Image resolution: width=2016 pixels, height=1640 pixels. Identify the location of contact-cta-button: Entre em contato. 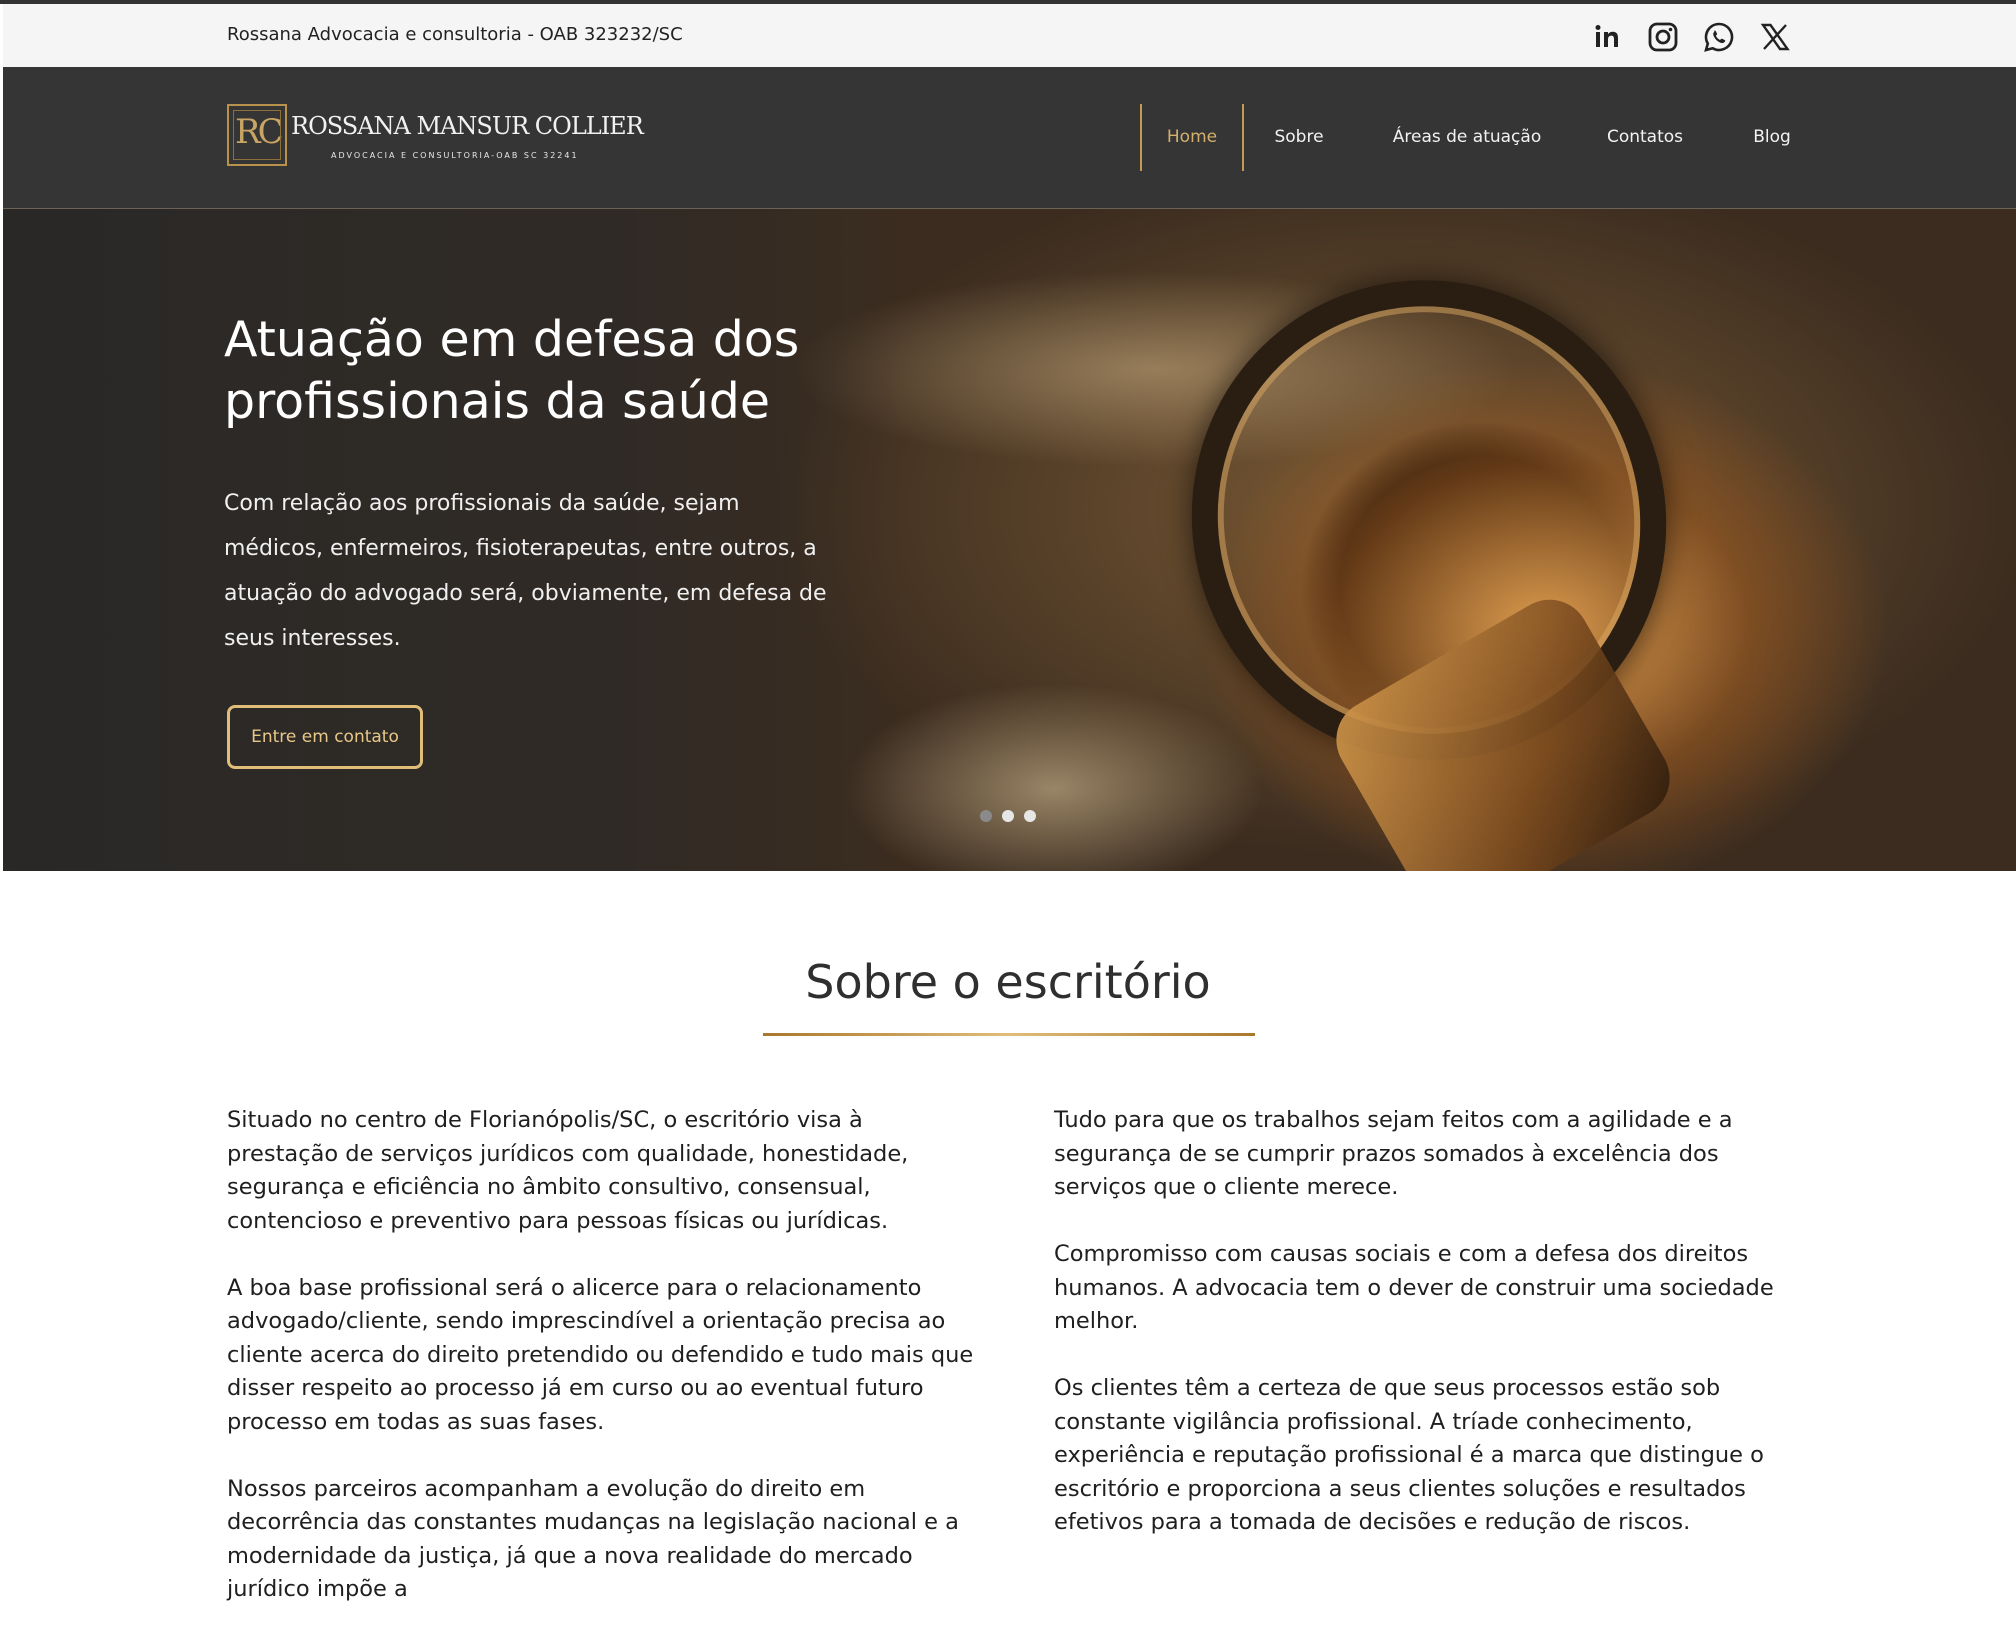
(325, 737).